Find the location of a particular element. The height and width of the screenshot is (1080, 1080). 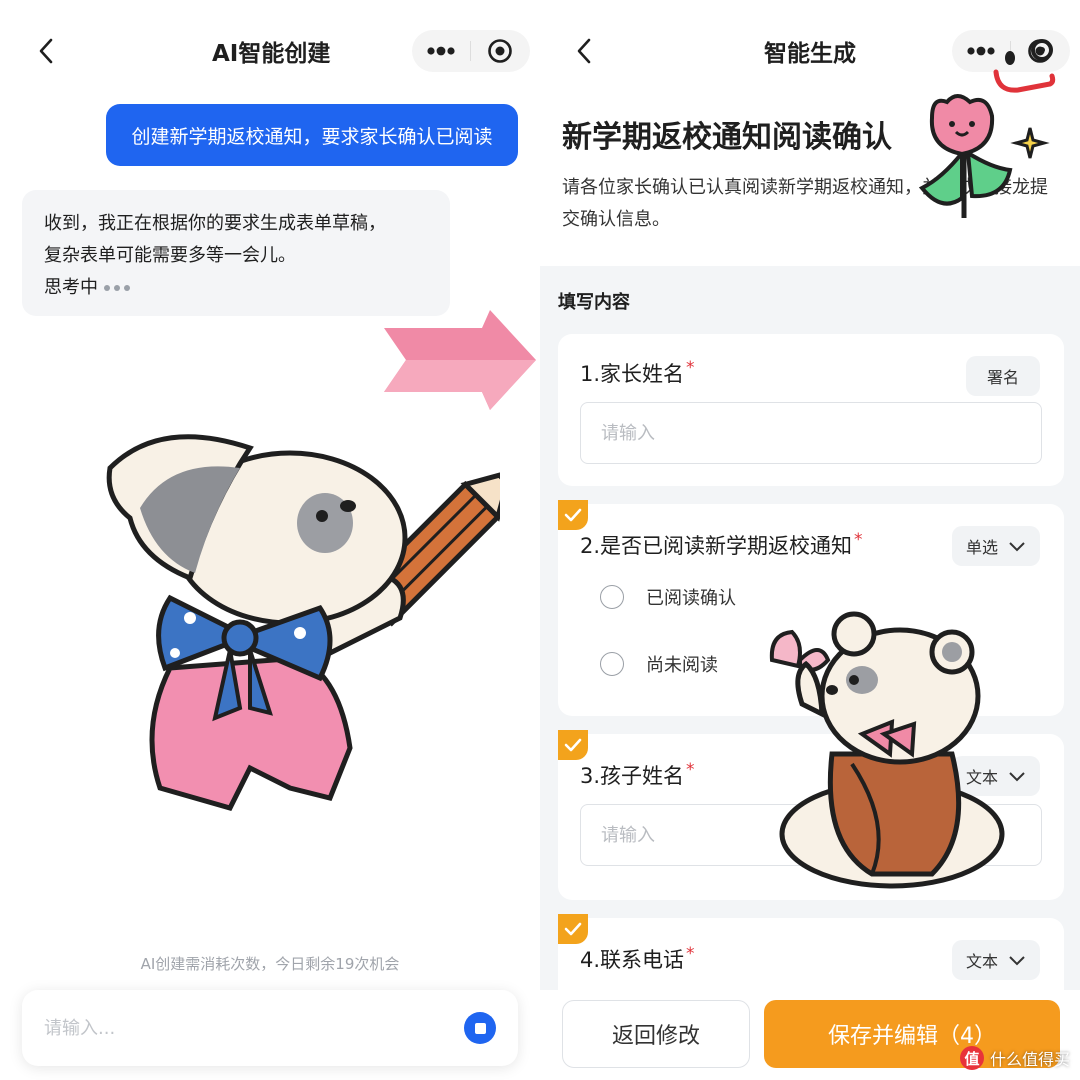

bear-butterfly-sticker is located at coordinates (887, 750).